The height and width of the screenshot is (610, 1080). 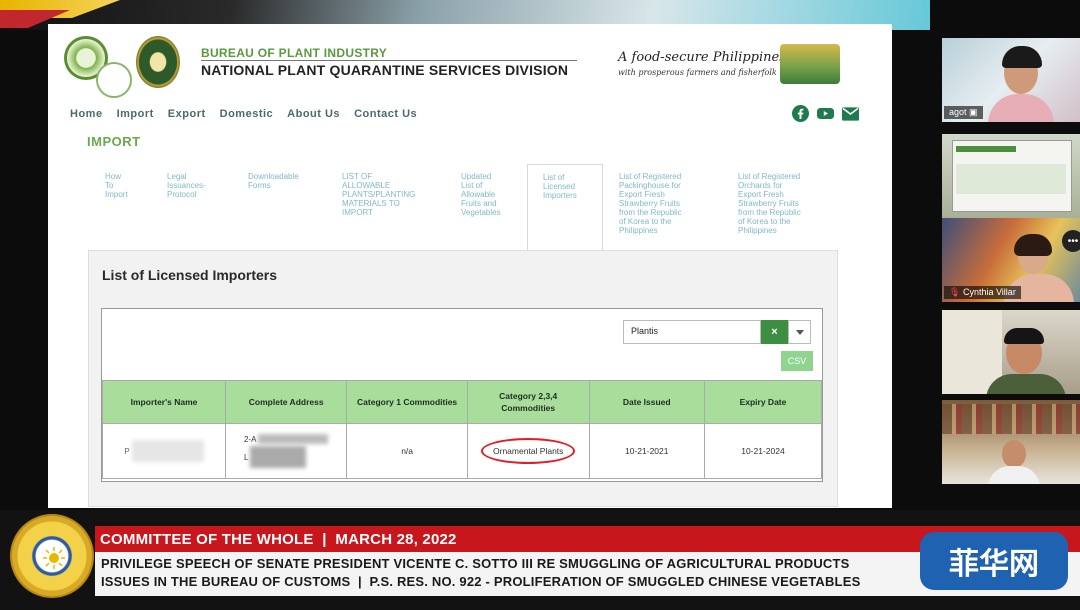 What do you see at coordinates (190, 275) in the screenshot?
I see `panel-title: List of Licensed Importers` at bounding box center [190, 275].